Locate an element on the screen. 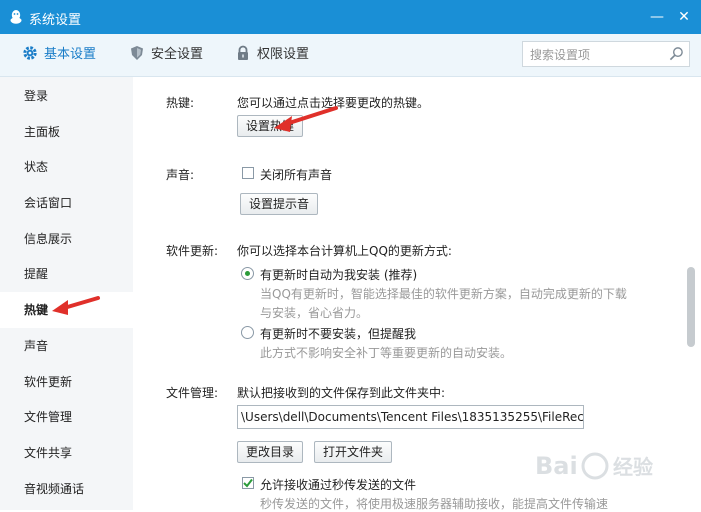 Image resolution: width=701 pixels, height=512 pixels. notify-only-radio is located at coordinates (247, 332).